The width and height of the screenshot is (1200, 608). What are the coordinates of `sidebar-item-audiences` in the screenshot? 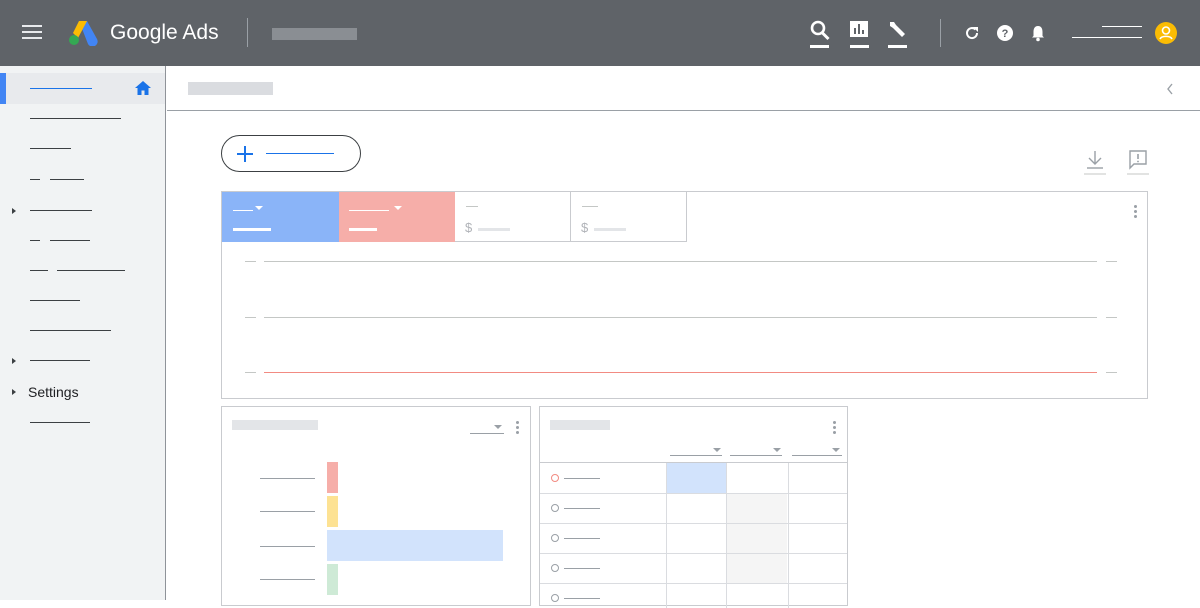 It's located at (82, 300).